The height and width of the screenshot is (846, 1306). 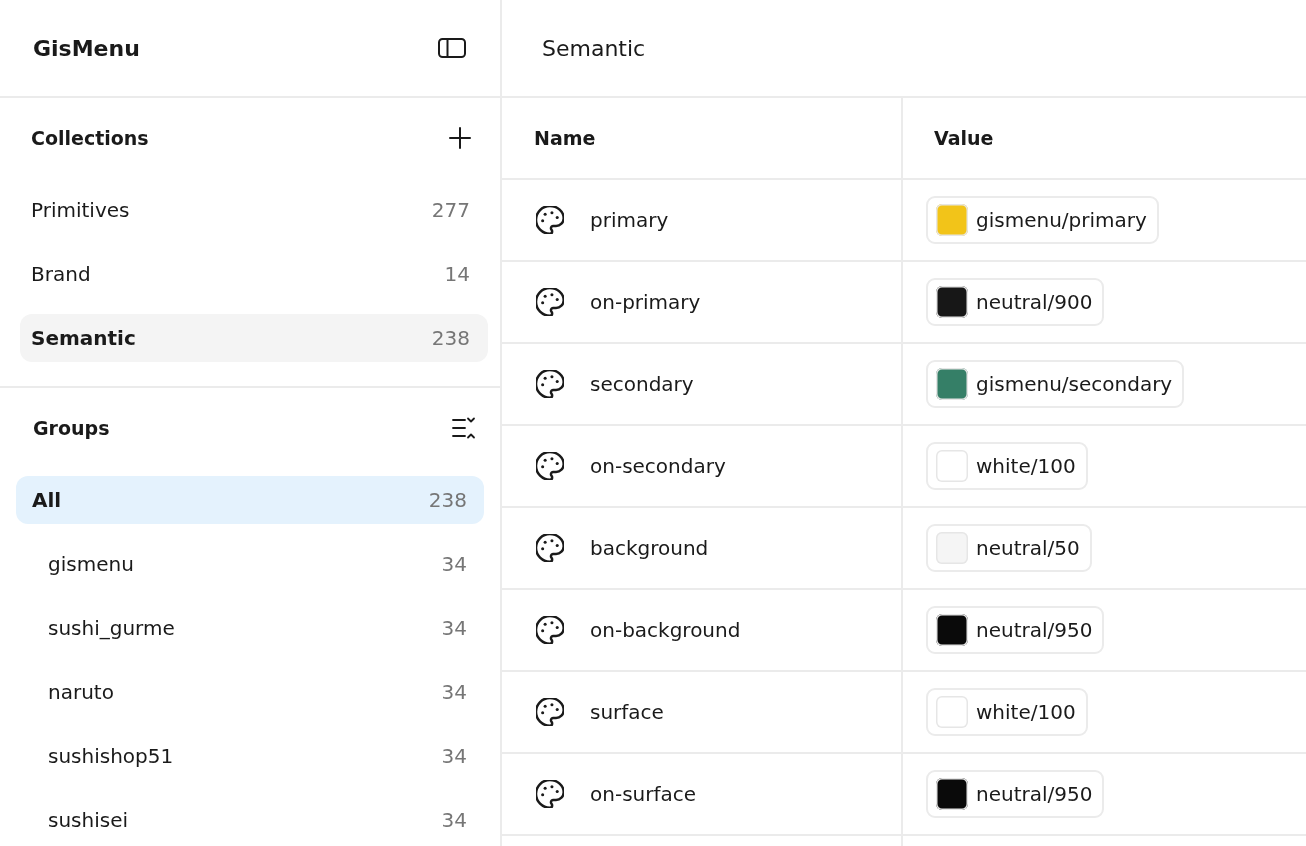 I want to click on token-name: on-primary, so click(x=645, y=302).